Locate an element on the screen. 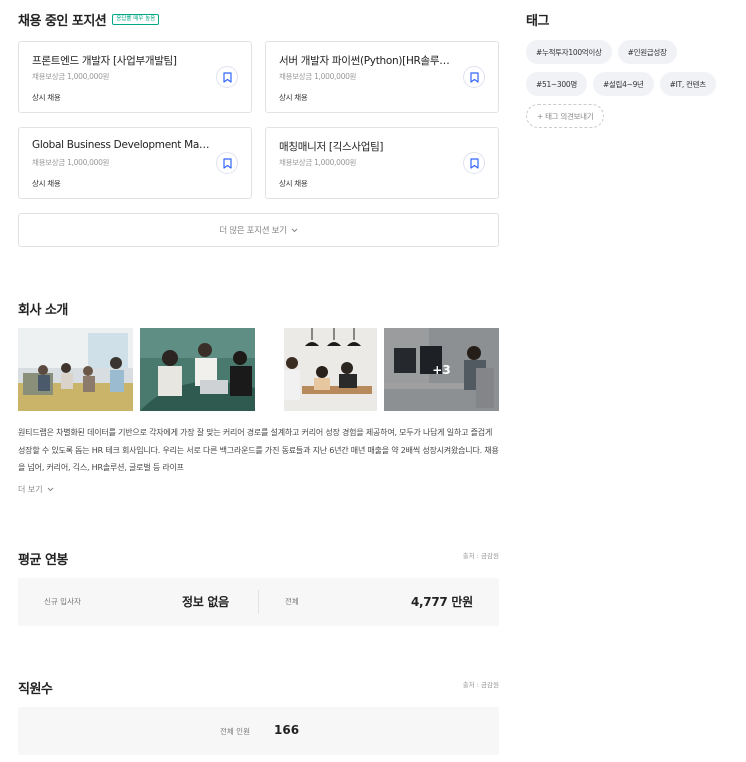 The width and height of the screenshot is (746, 762). more-positions-button: 더 많은 포지션 보기 is located at coordinates (258, 230).